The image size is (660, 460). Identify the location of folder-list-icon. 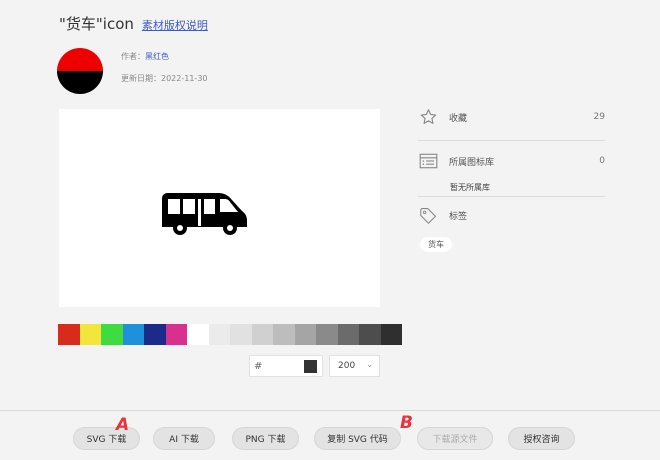
(428, 161).